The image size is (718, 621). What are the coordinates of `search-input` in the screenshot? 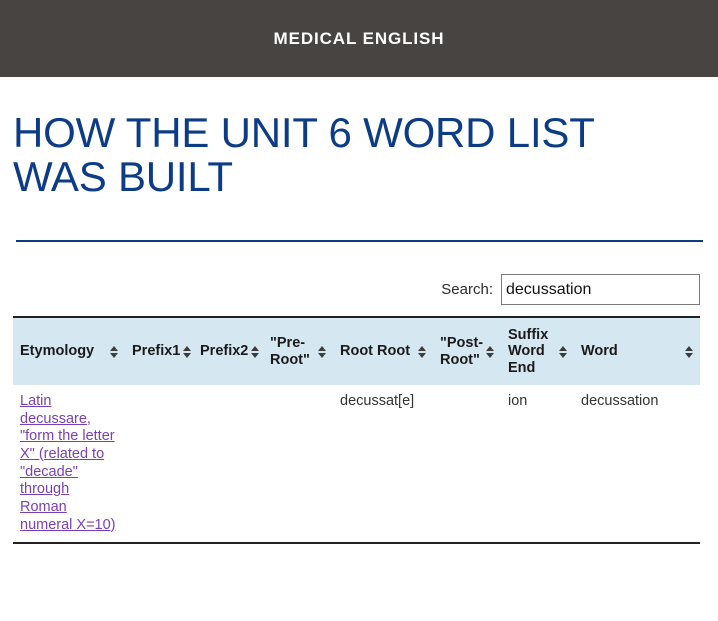 It's located at (600, 290).